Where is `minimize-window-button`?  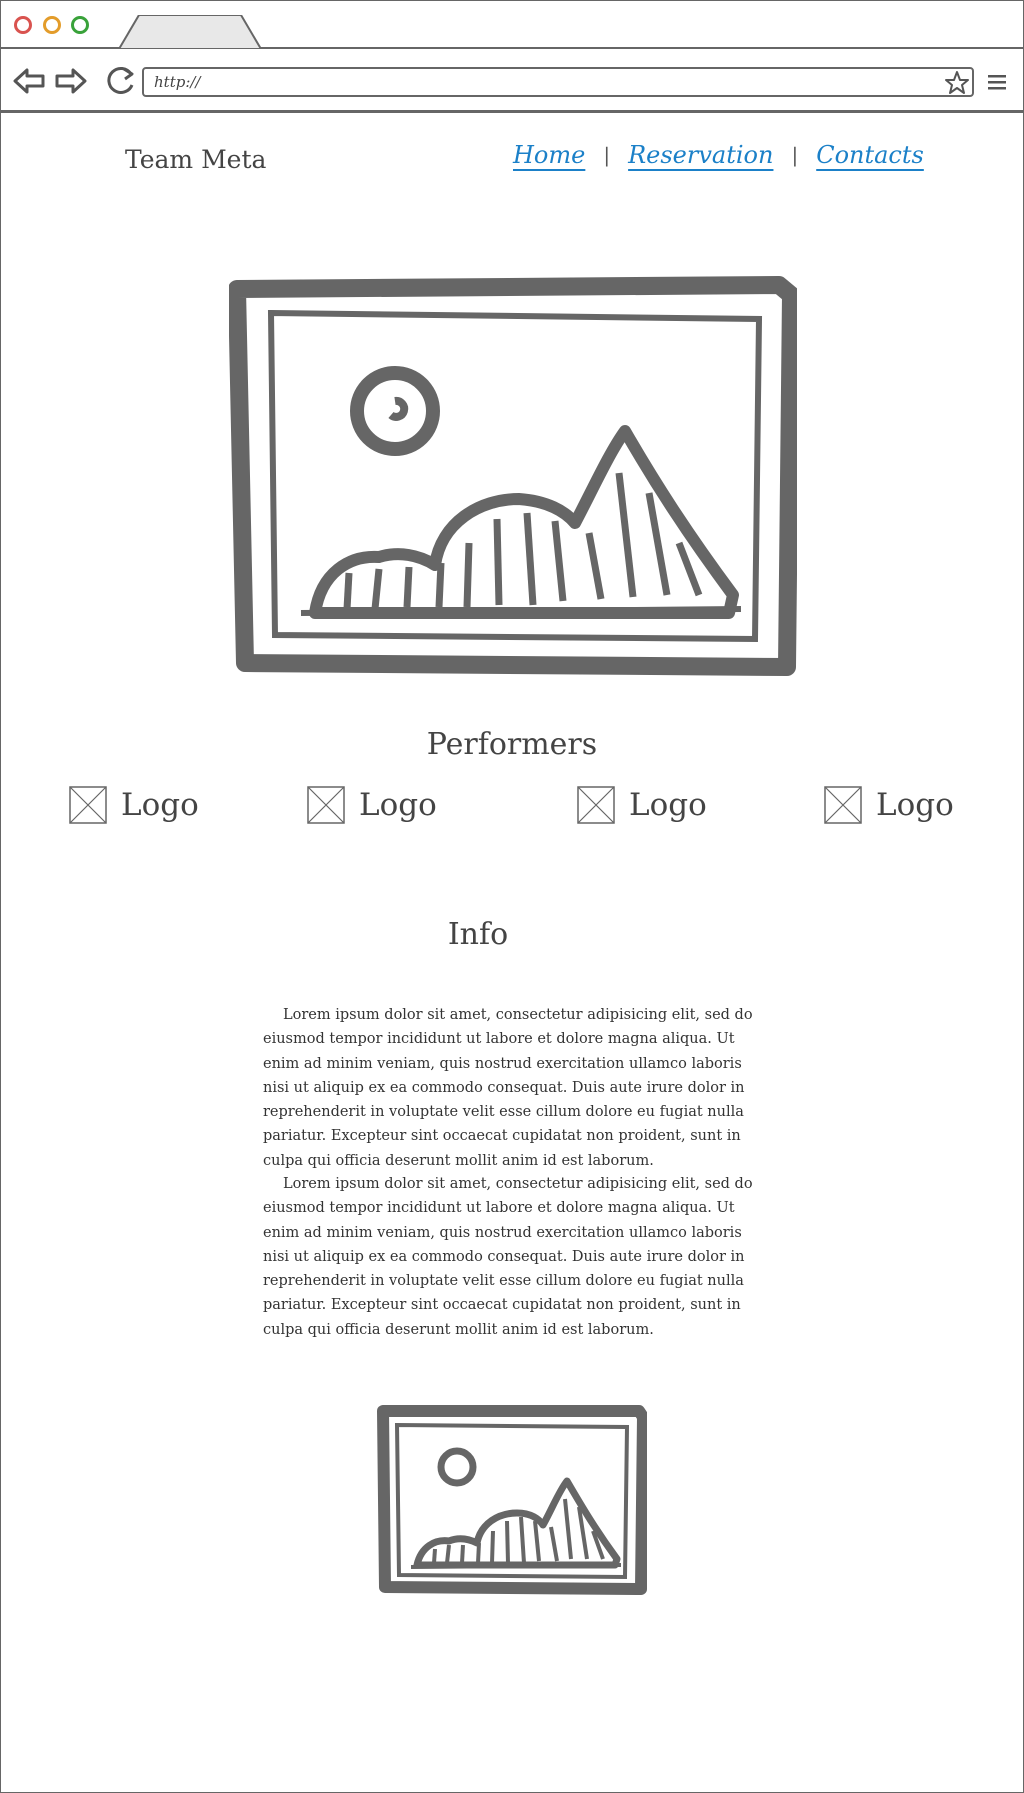
minimize-window-button is located at coordinates (52, 25).